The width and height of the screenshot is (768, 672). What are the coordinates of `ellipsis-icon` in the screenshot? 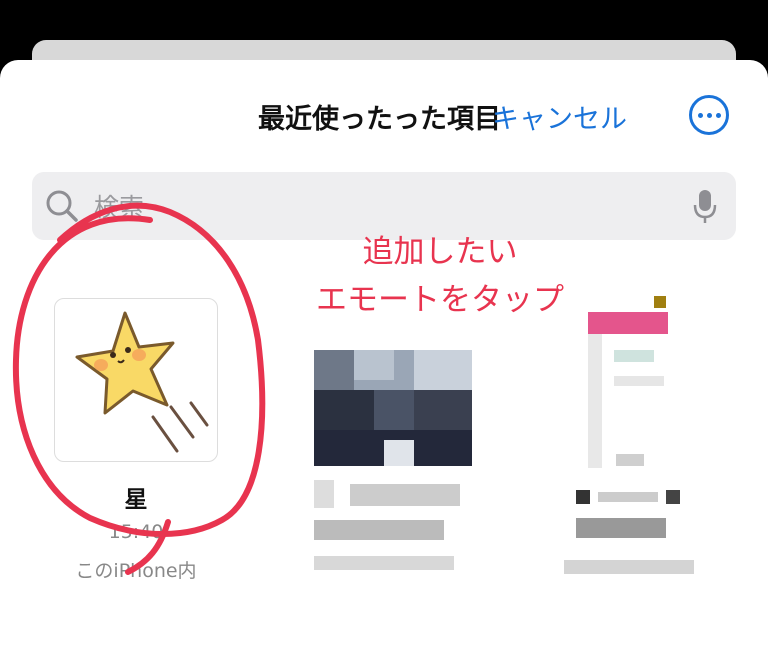 It's located at (700, 115).